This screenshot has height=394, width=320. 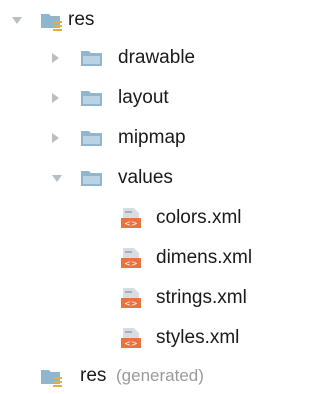 I want to click on tree-file-dimens-xml: <> dimens.xml, so click(x=140, y=258).